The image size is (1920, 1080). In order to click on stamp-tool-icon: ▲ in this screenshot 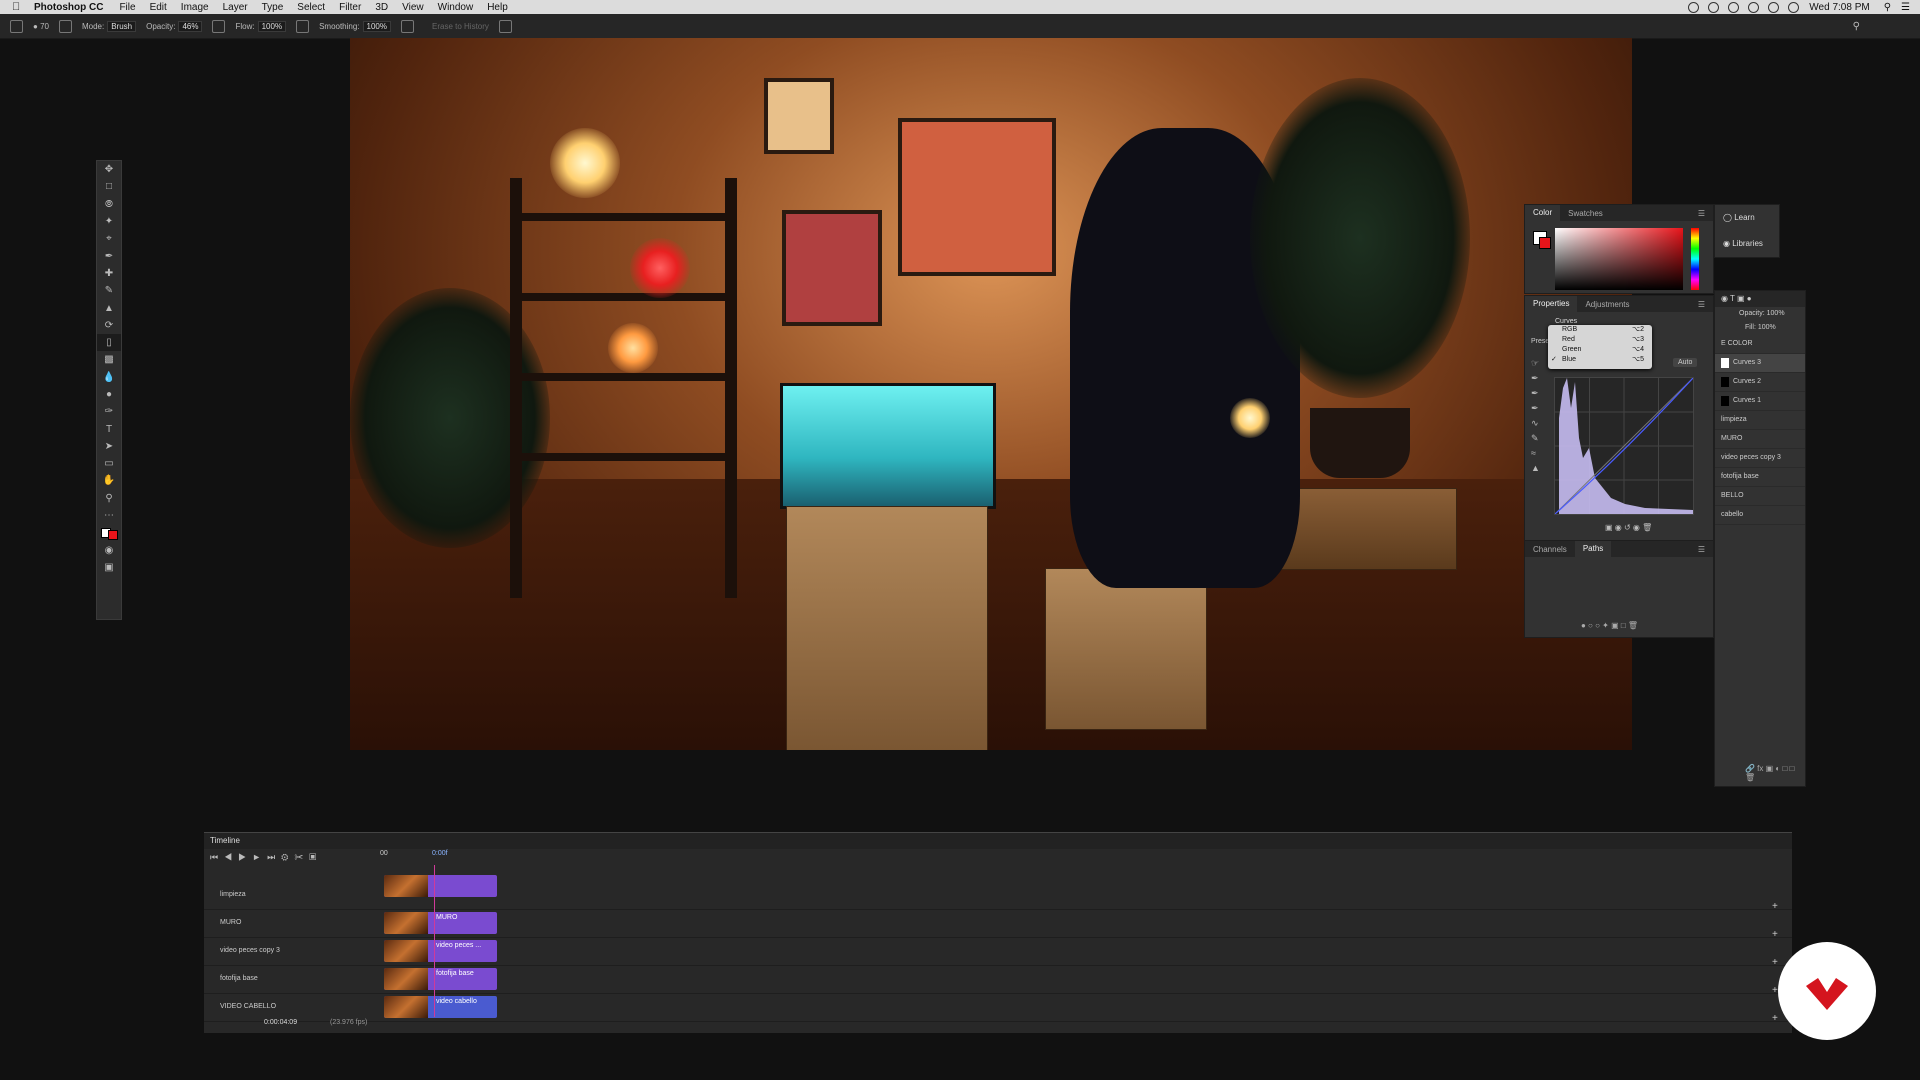, I will do `click(109, 307)`.